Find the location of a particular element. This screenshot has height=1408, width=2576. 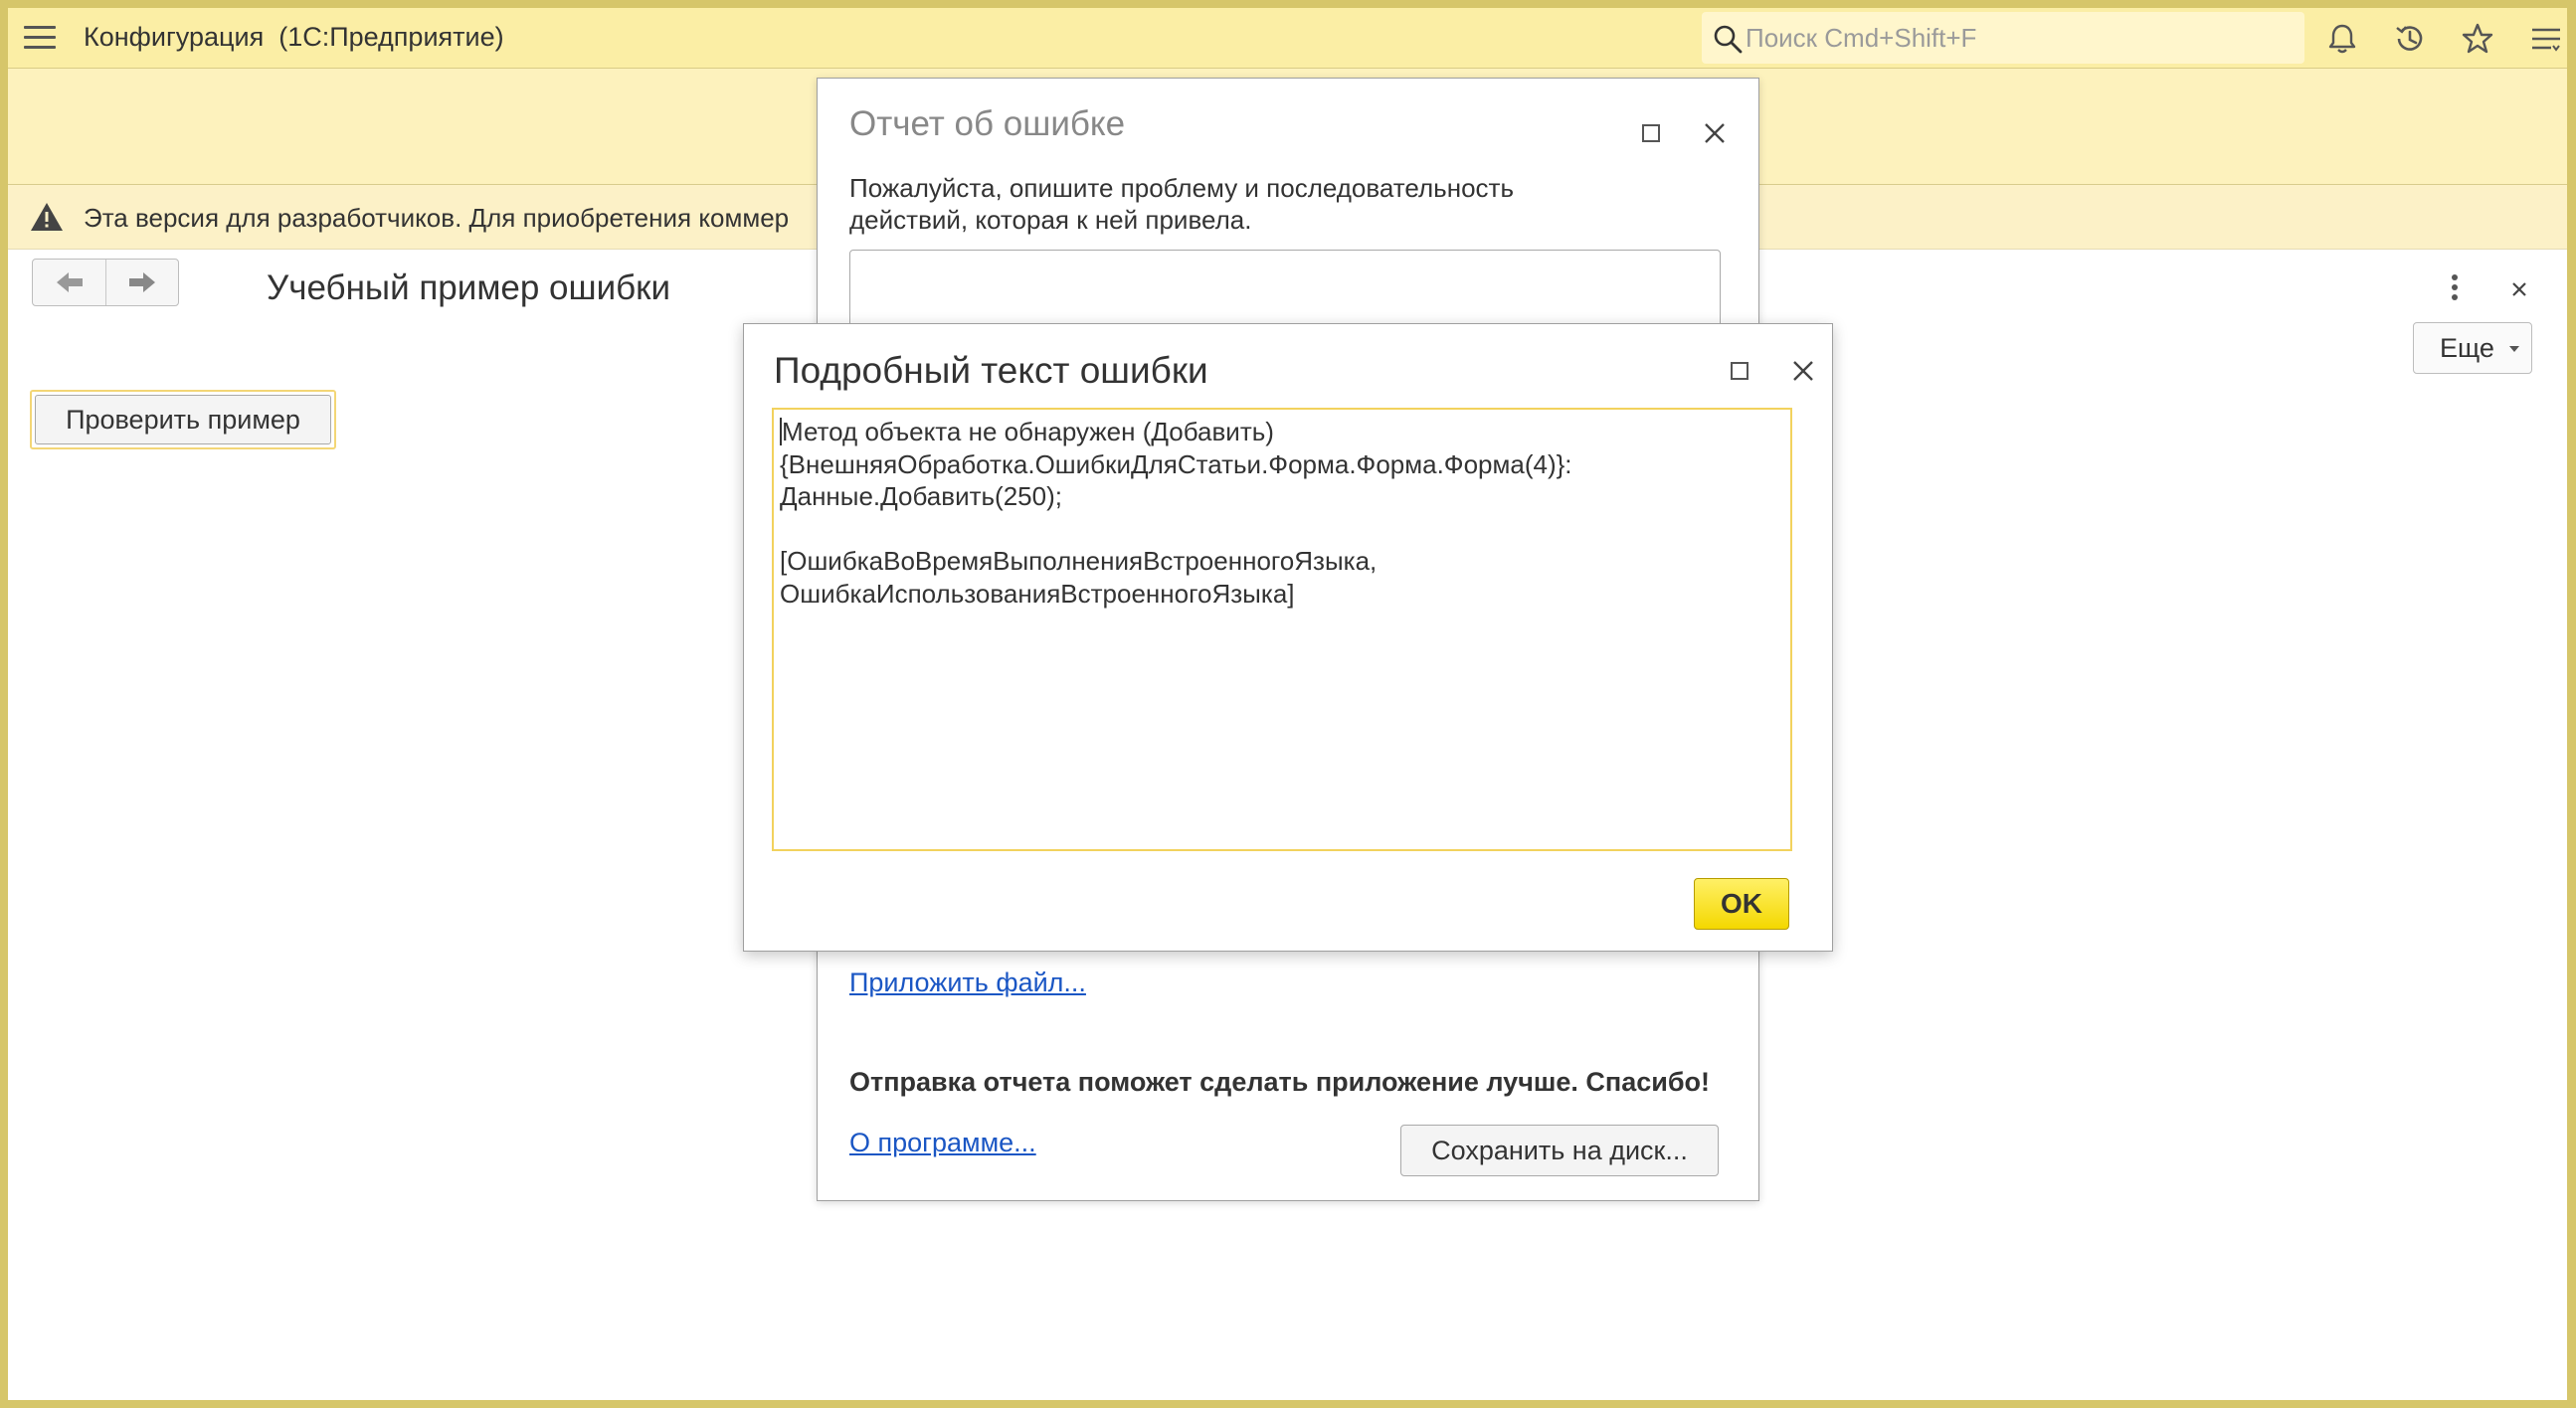

search-box is located at coordinates (2003, 38).